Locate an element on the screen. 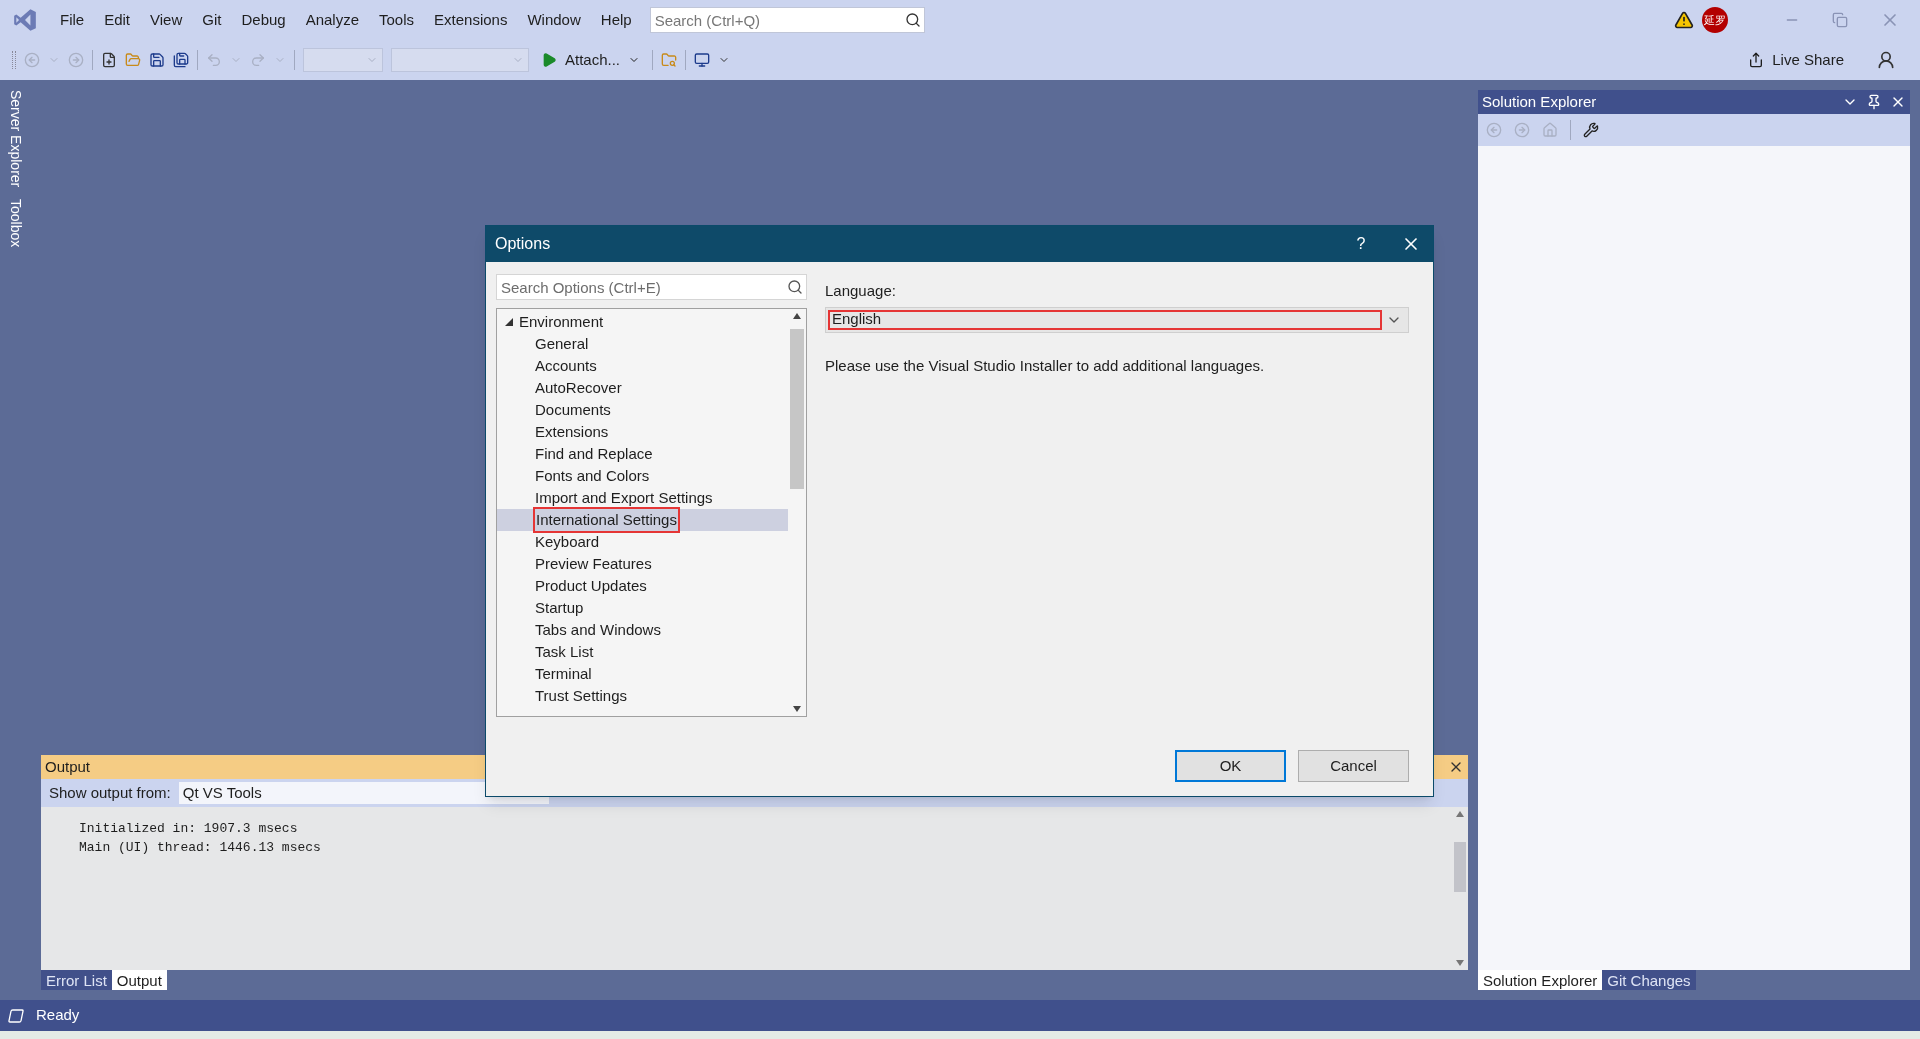 The image size is (1920, 1039). wrench-icon is located at coordinates (1591, 130).